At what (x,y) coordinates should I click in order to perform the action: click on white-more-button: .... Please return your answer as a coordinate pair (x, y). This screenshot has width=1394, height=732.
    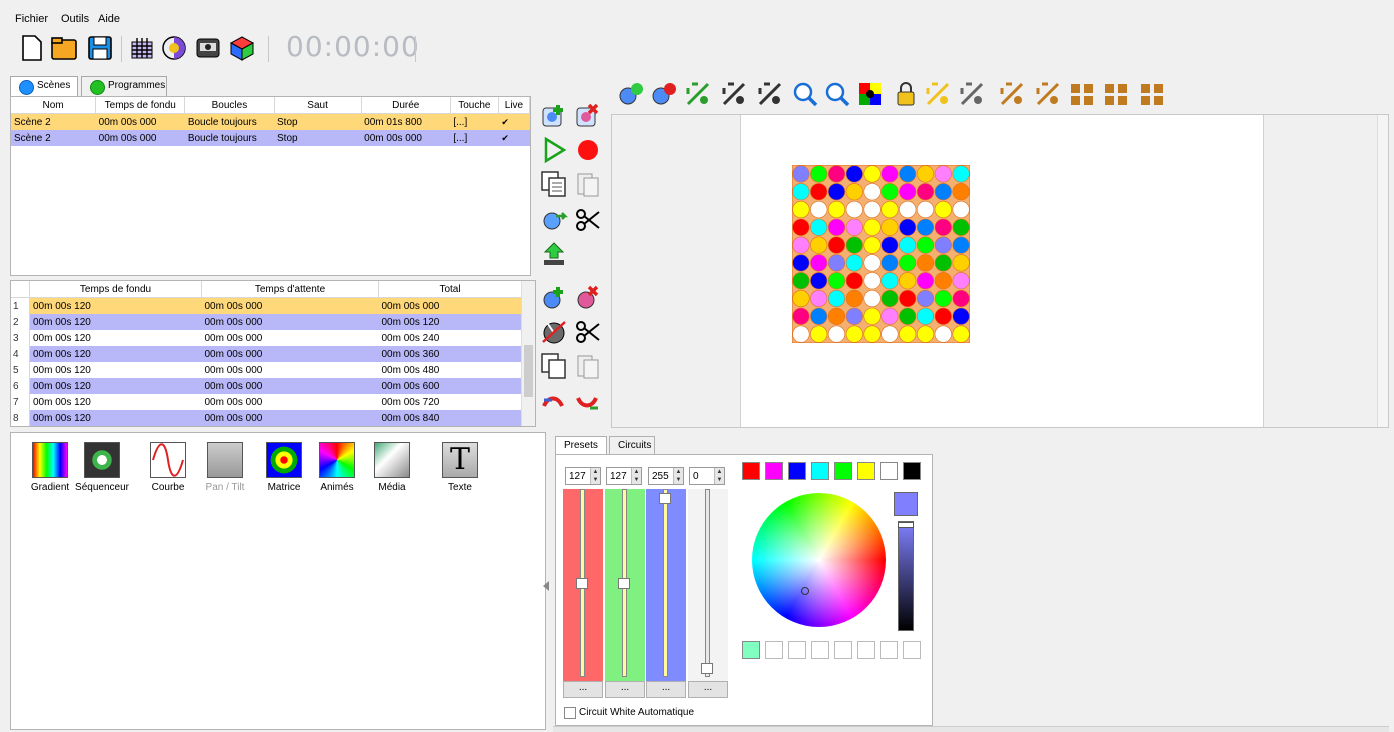
    Looking at the image, I should click on (708, 689).